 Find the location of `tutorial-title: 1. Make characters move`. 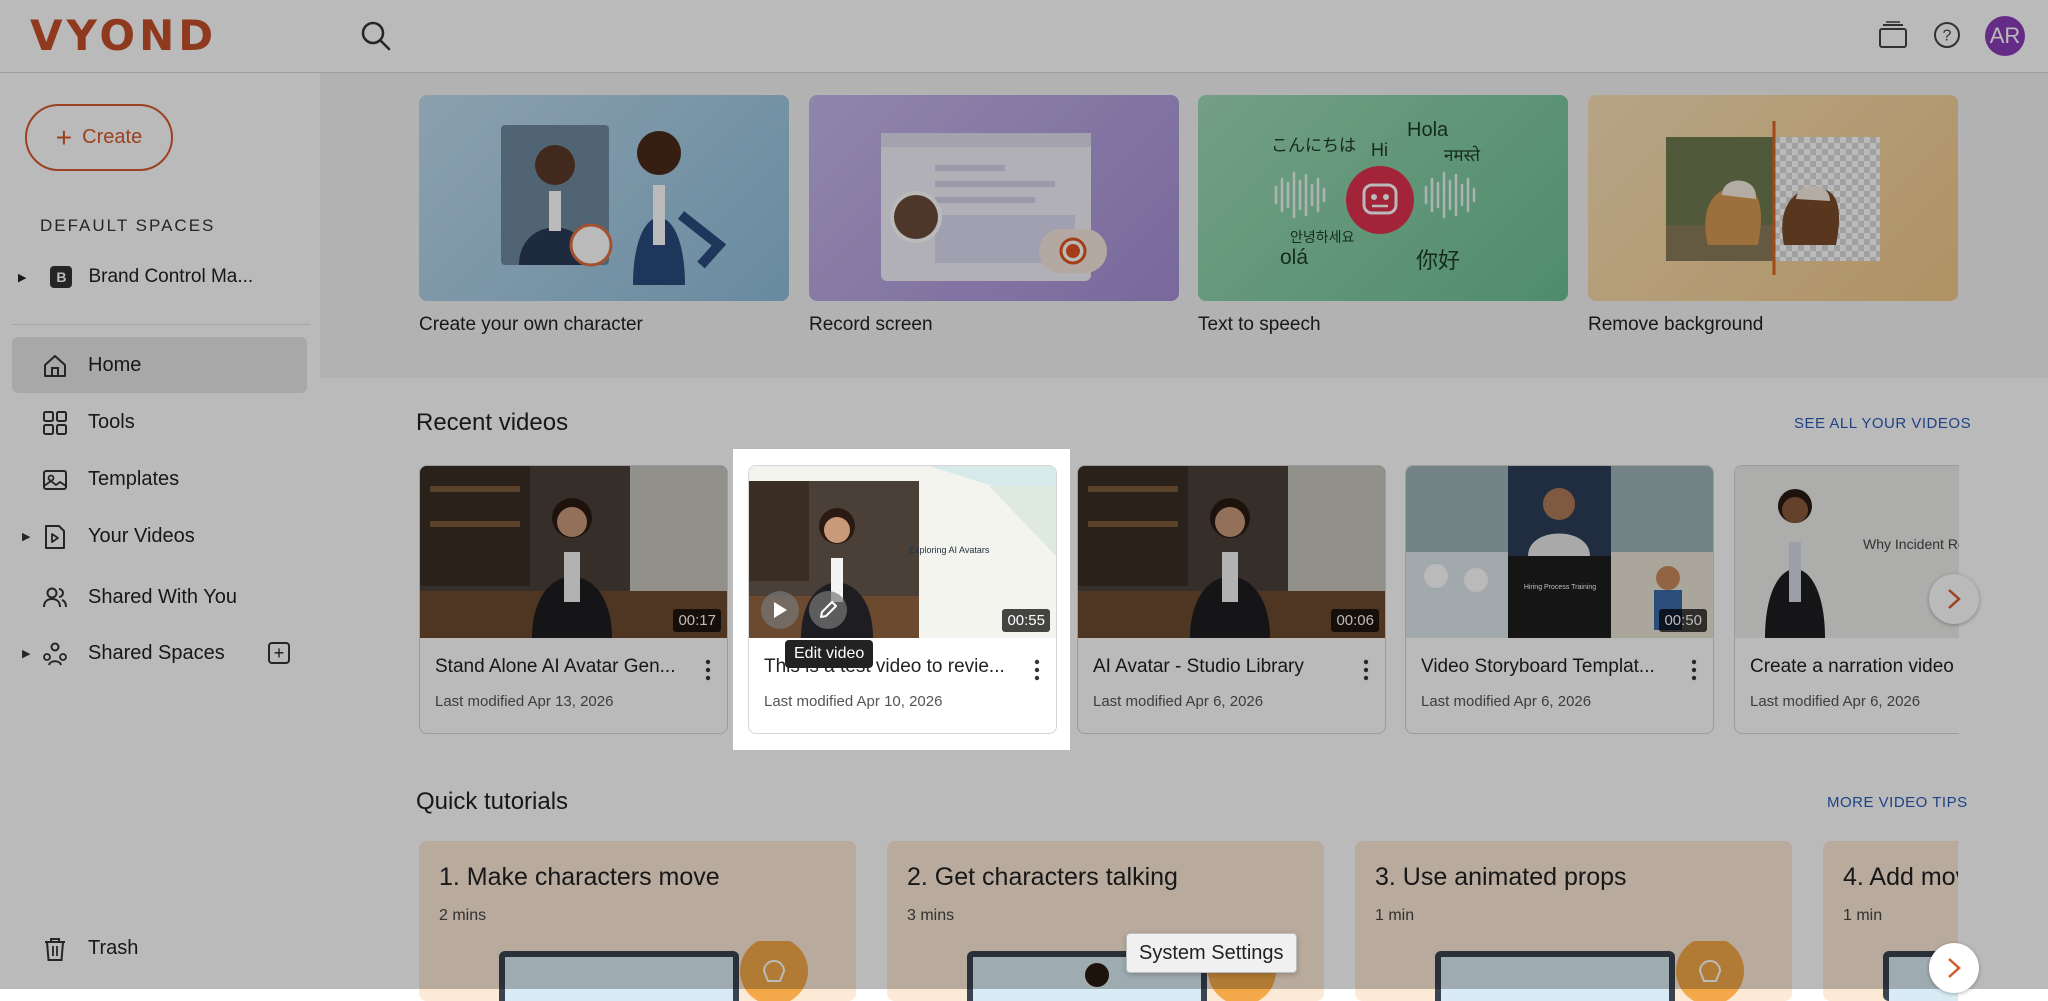

tutorial-title: 1. Make characters move is located at coordinates (579, 877).